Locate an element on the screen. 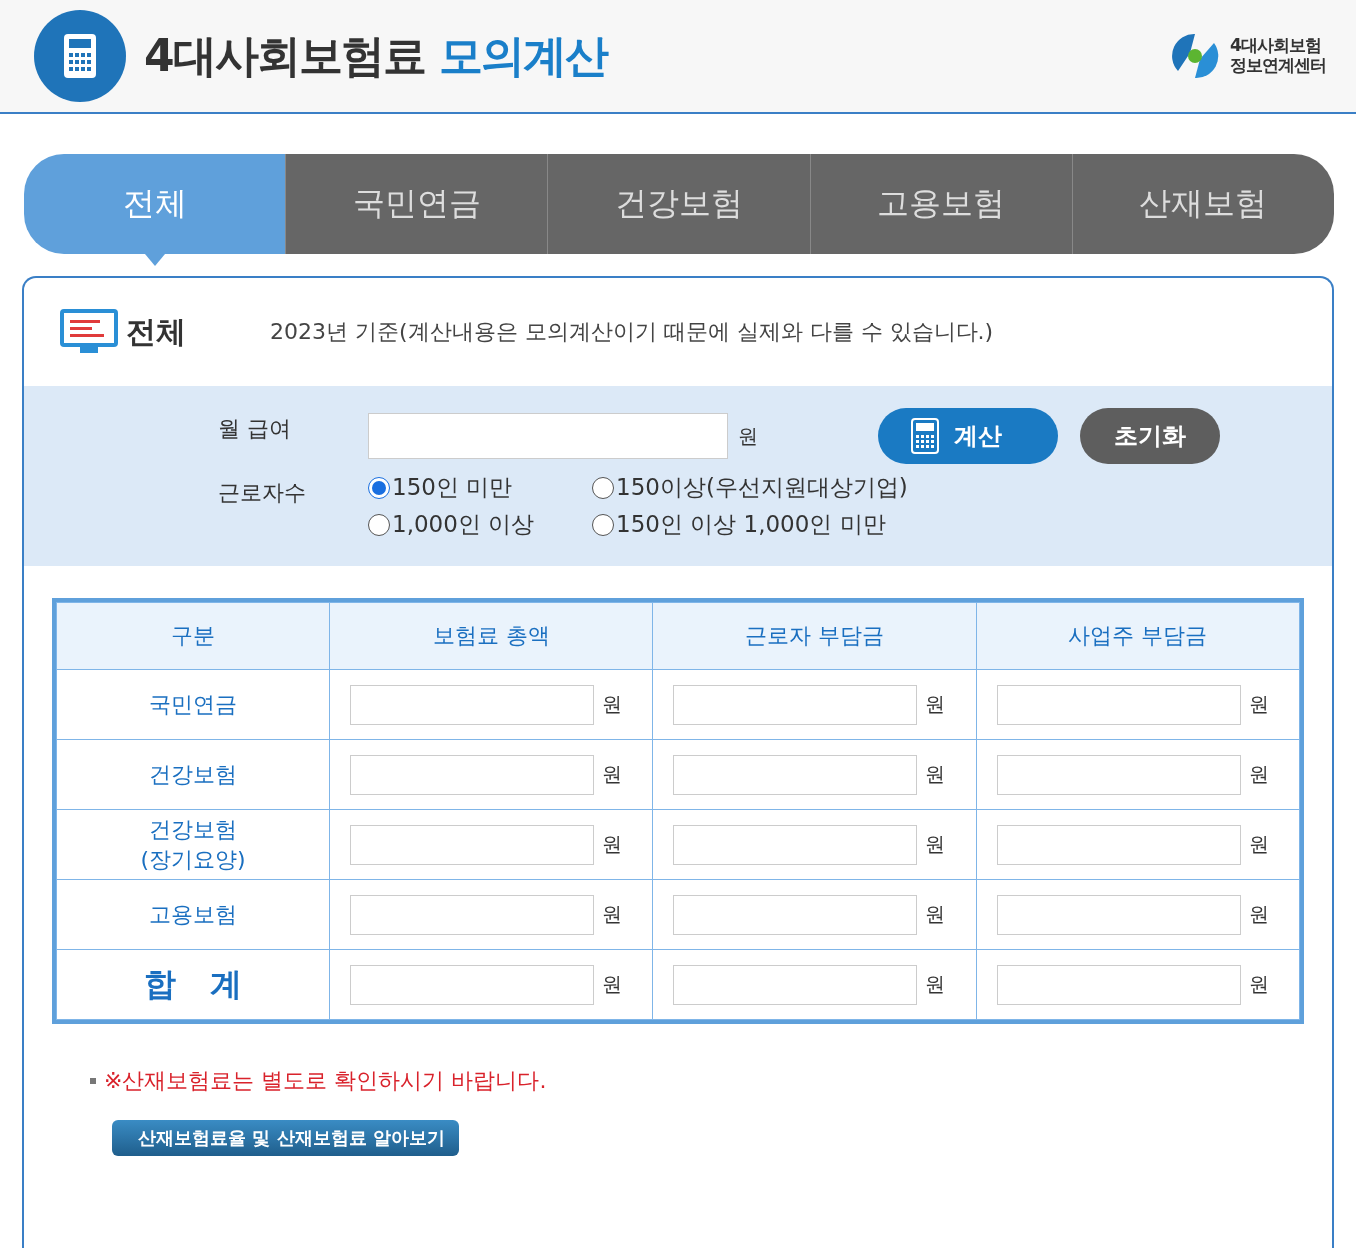 This screenshot has width=1356, height=1248. column-header: 사업주 부담금 is located at coordinates (1138, 636).